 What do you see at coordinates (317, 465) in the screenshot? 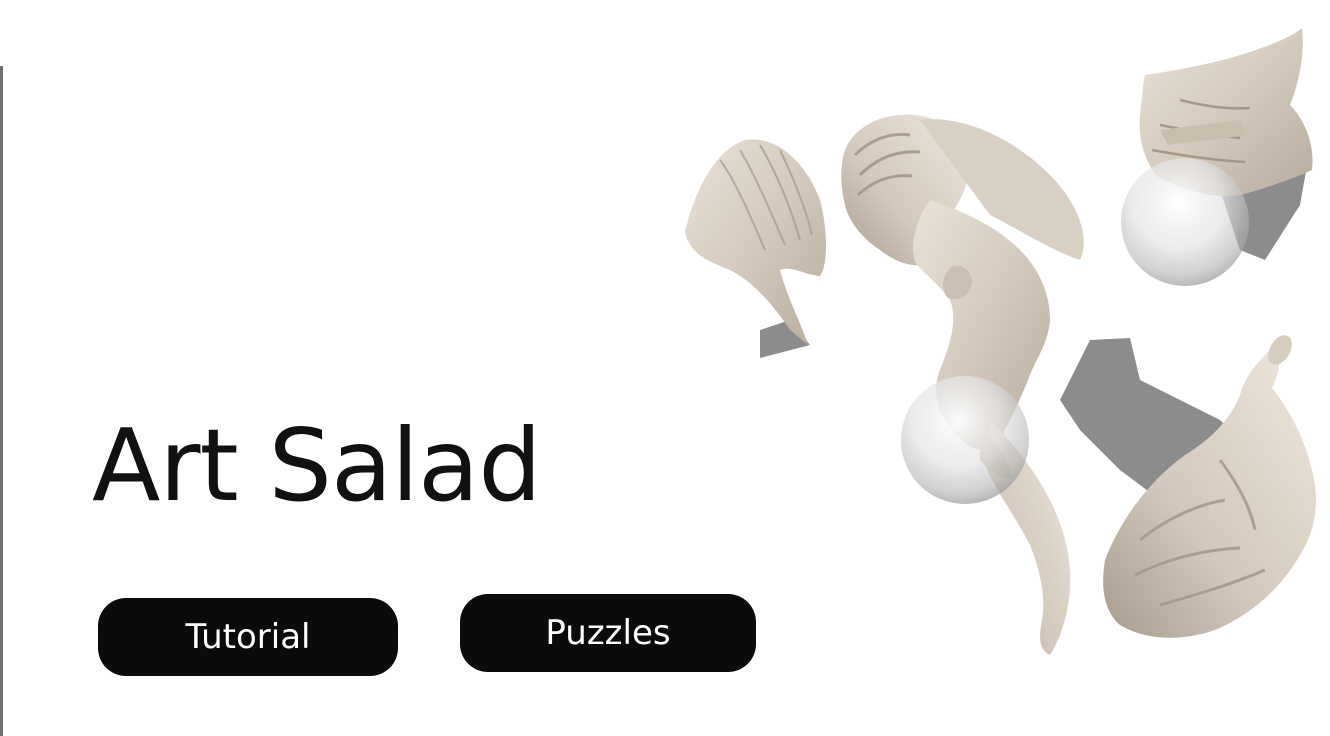
I see `game-title: Art Salad` at bounding box center [317, 465].